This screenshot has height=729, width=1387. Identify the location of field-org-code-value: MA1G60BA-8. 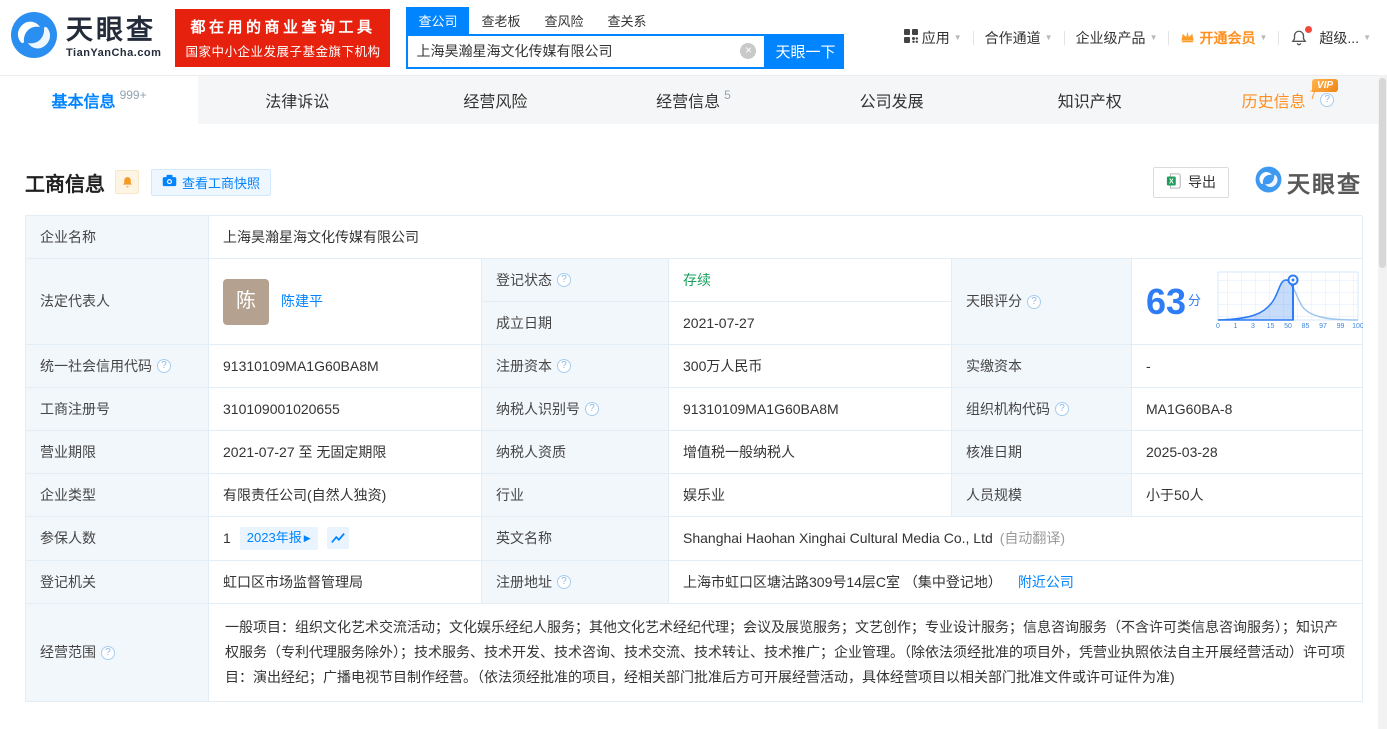
(1247, 409).